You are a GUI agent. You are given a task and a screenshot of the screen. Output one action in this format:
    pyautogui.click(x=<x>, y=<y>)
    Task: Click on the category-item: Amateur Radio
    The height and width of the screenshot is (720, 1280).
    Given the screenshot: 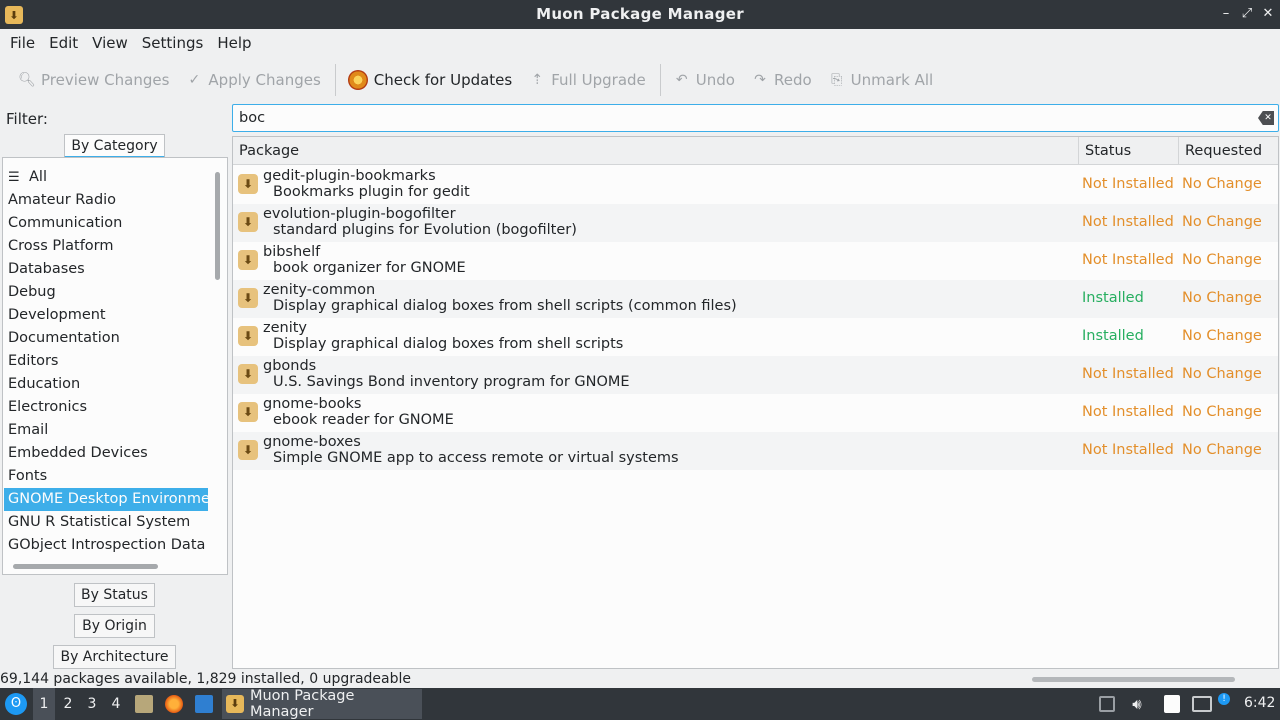 What is the action you would take?
    pyautogui.click(x=106, y=200)
    